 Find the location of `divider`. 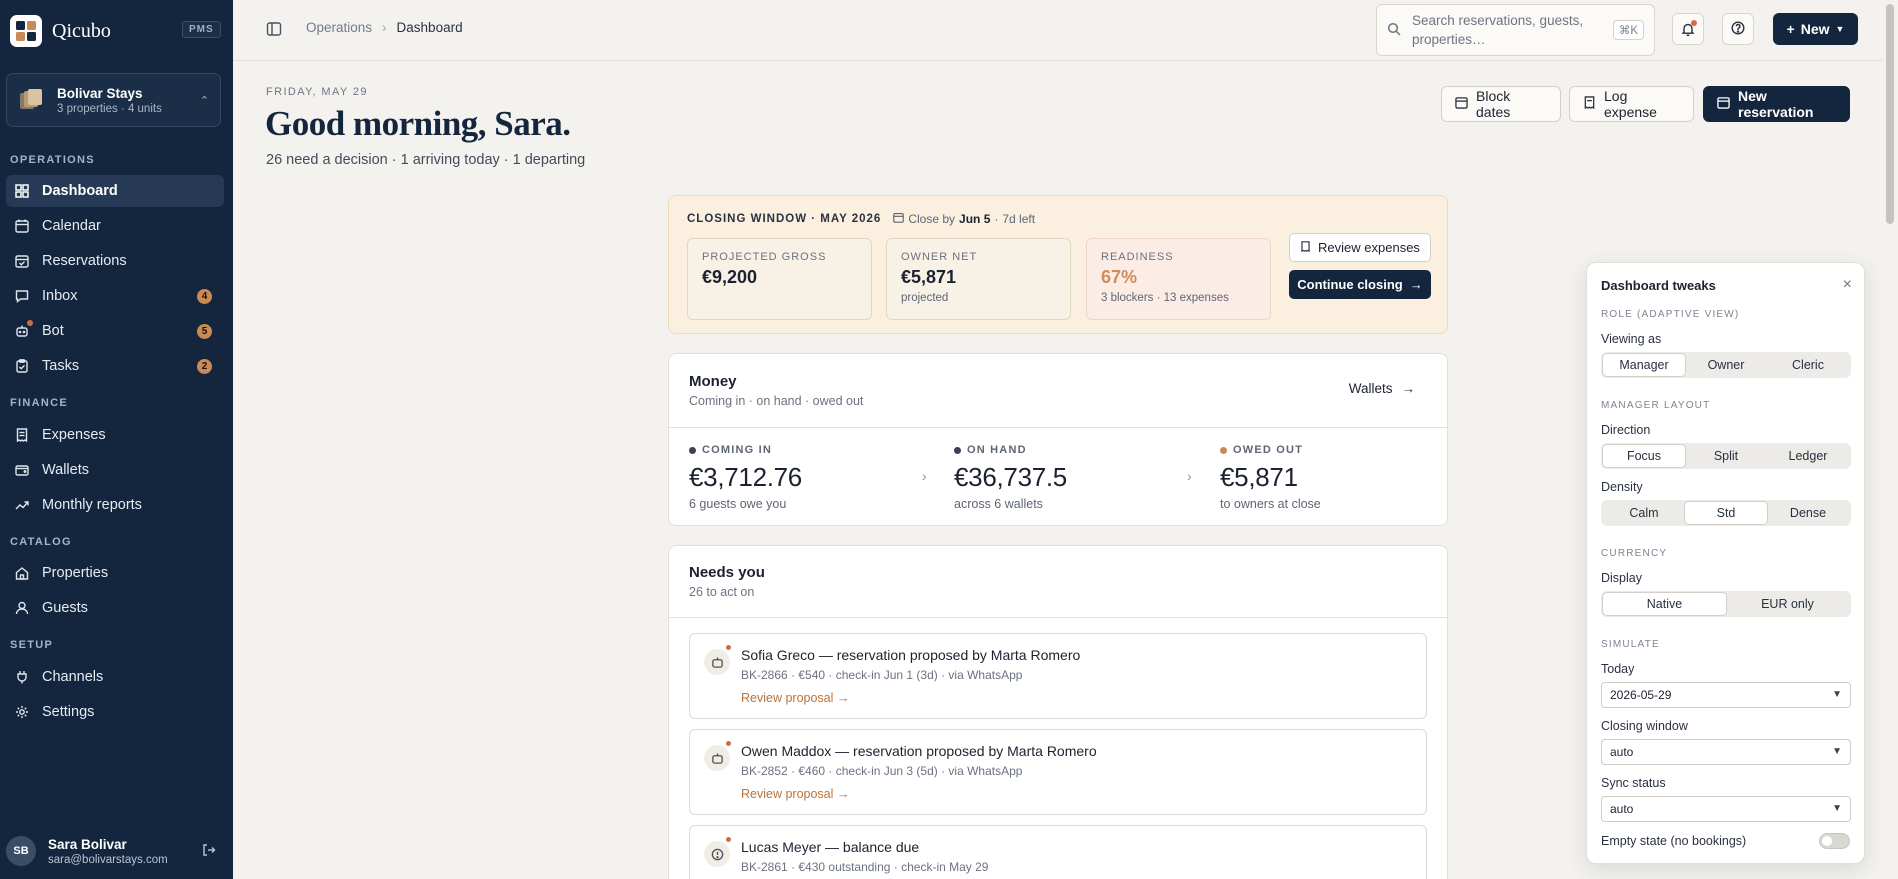

divider is located at coordinates (1058, 427).